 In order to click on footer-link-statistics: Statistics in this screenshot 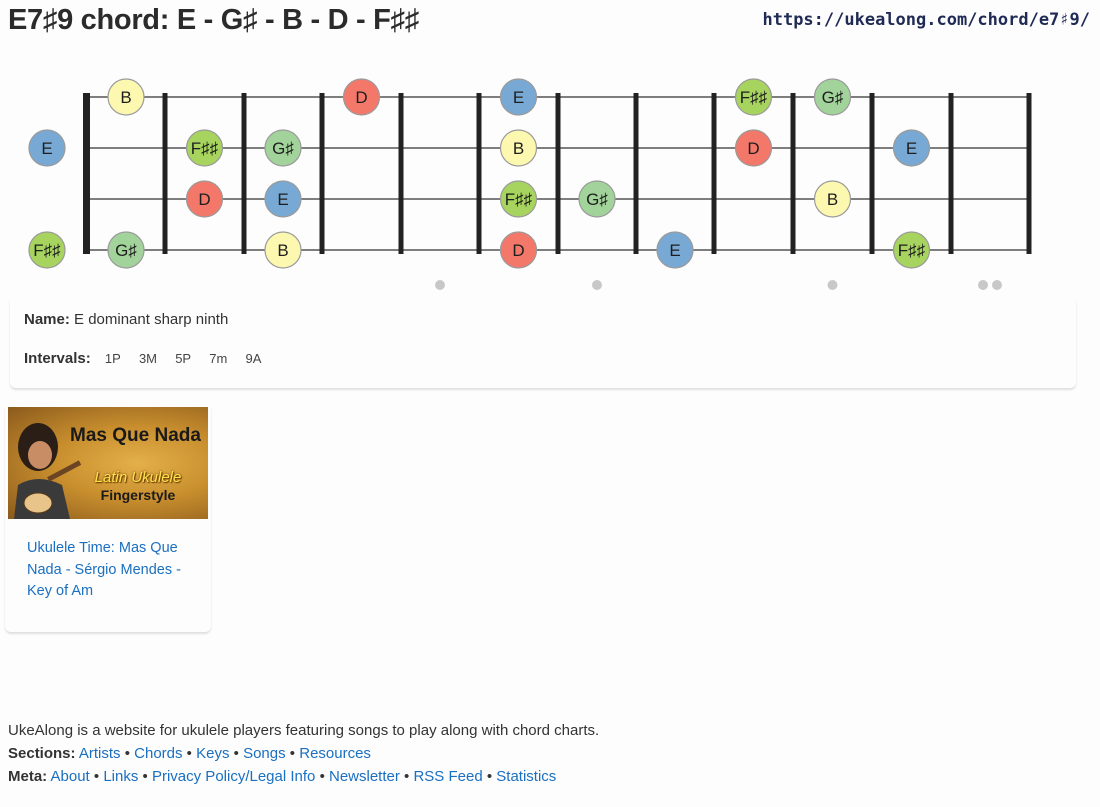, I will do `click(526, 776)`.